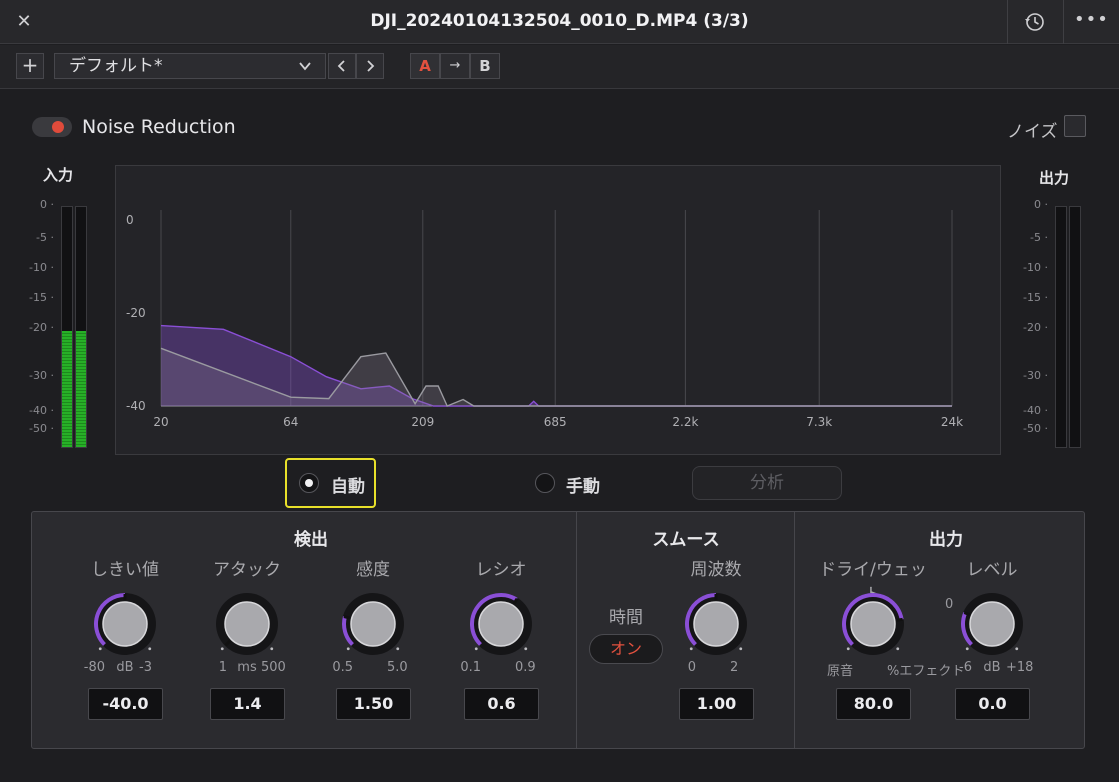  What do you see at coordinates (839, 671) in the screenshot?
I see `knob-min-label: 原音` at bounding box center [839, 671].